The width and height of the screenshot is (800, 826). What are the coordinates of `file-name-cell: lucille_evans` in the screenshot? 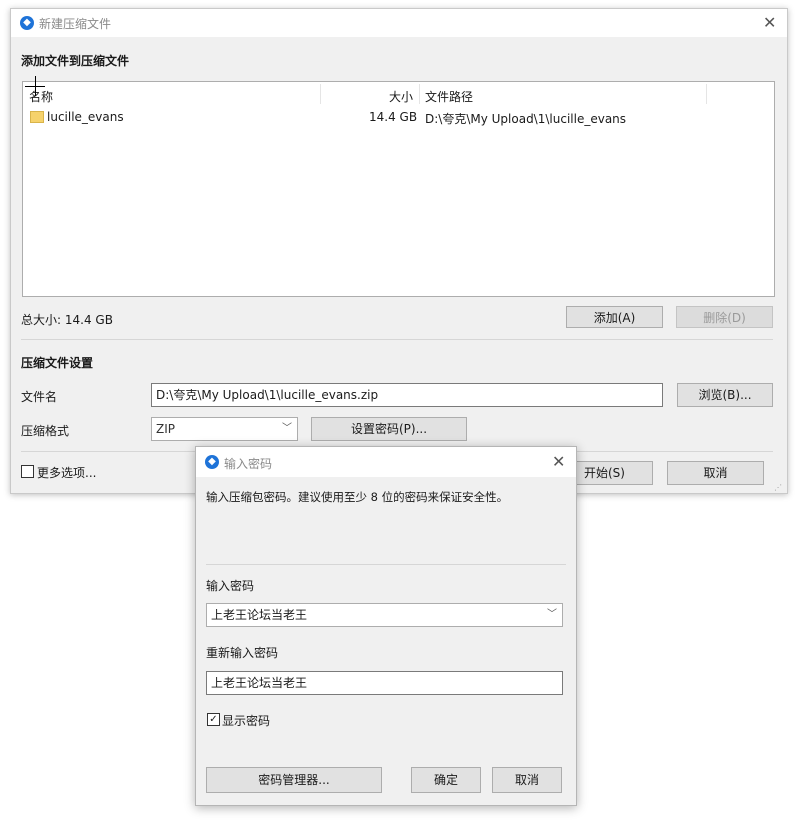 It's located at (85, 117).